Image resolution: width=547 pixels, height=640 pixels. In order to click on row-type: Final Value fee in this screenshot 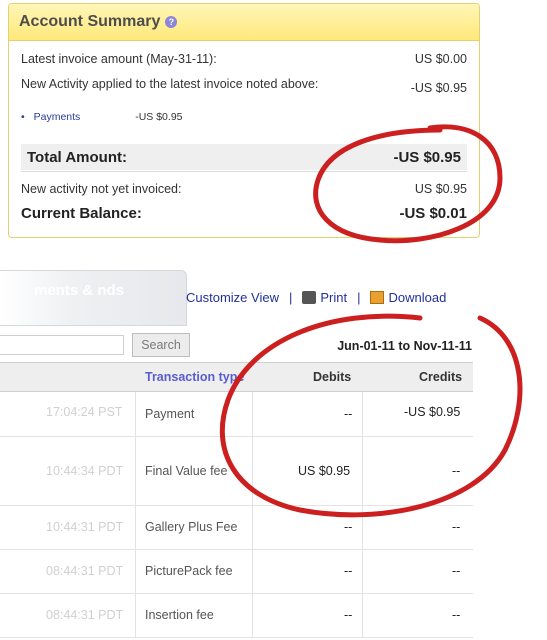, I will do `click(186, 471)`.